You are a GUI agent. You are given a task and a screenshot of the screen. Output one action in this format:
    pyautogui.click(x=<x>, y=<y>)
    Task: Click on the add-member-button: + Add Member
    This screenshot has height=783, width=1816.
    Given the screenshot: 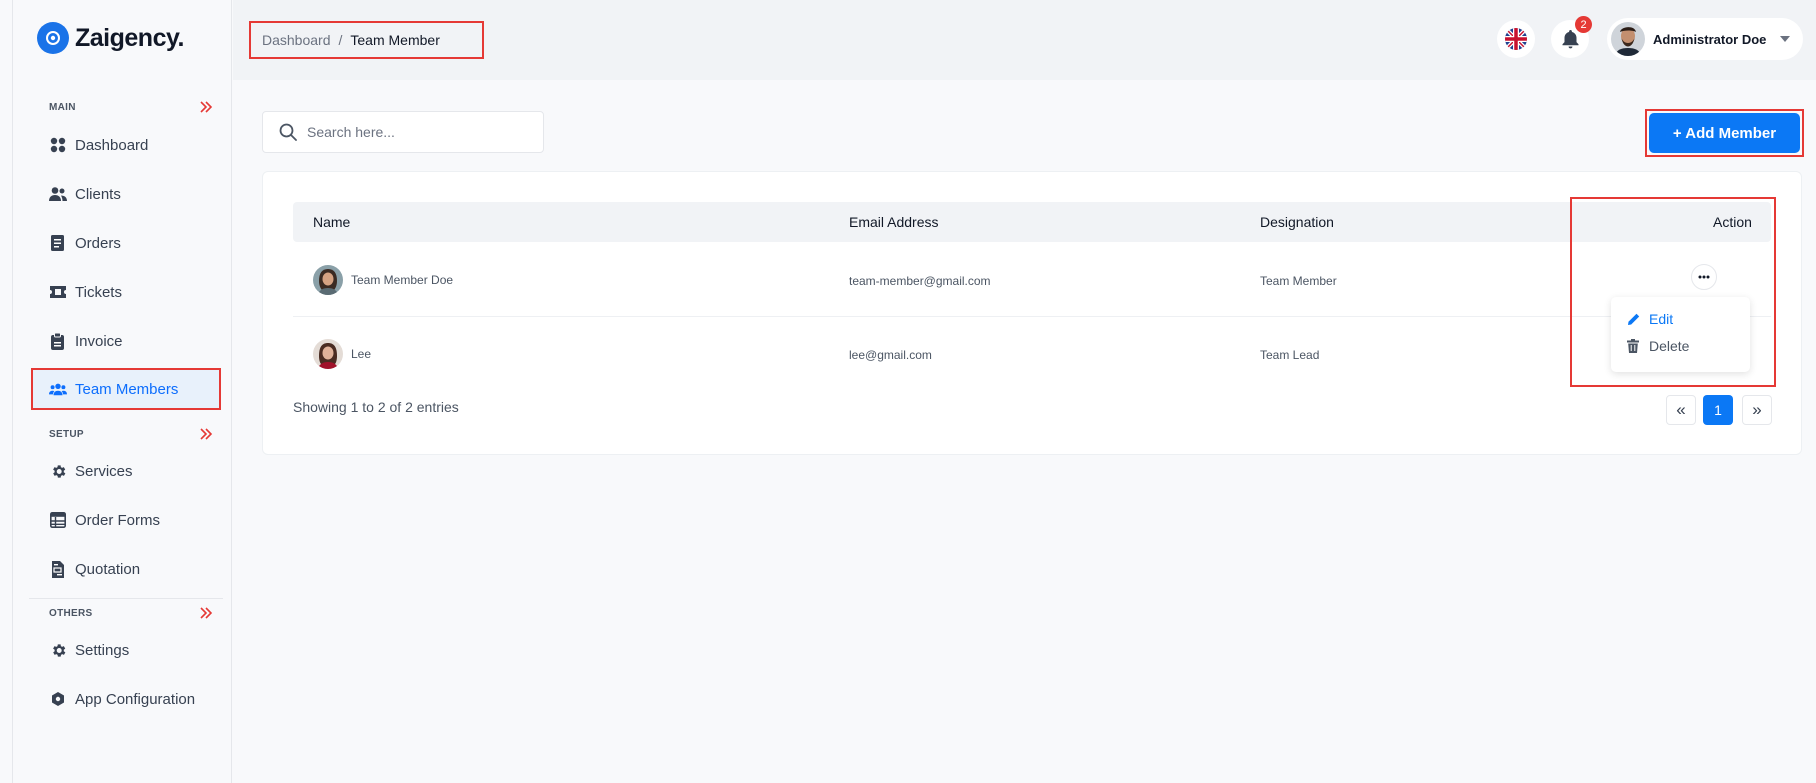 What is the action you would take?
    pyautogui.click(x=1724, y=133)
    